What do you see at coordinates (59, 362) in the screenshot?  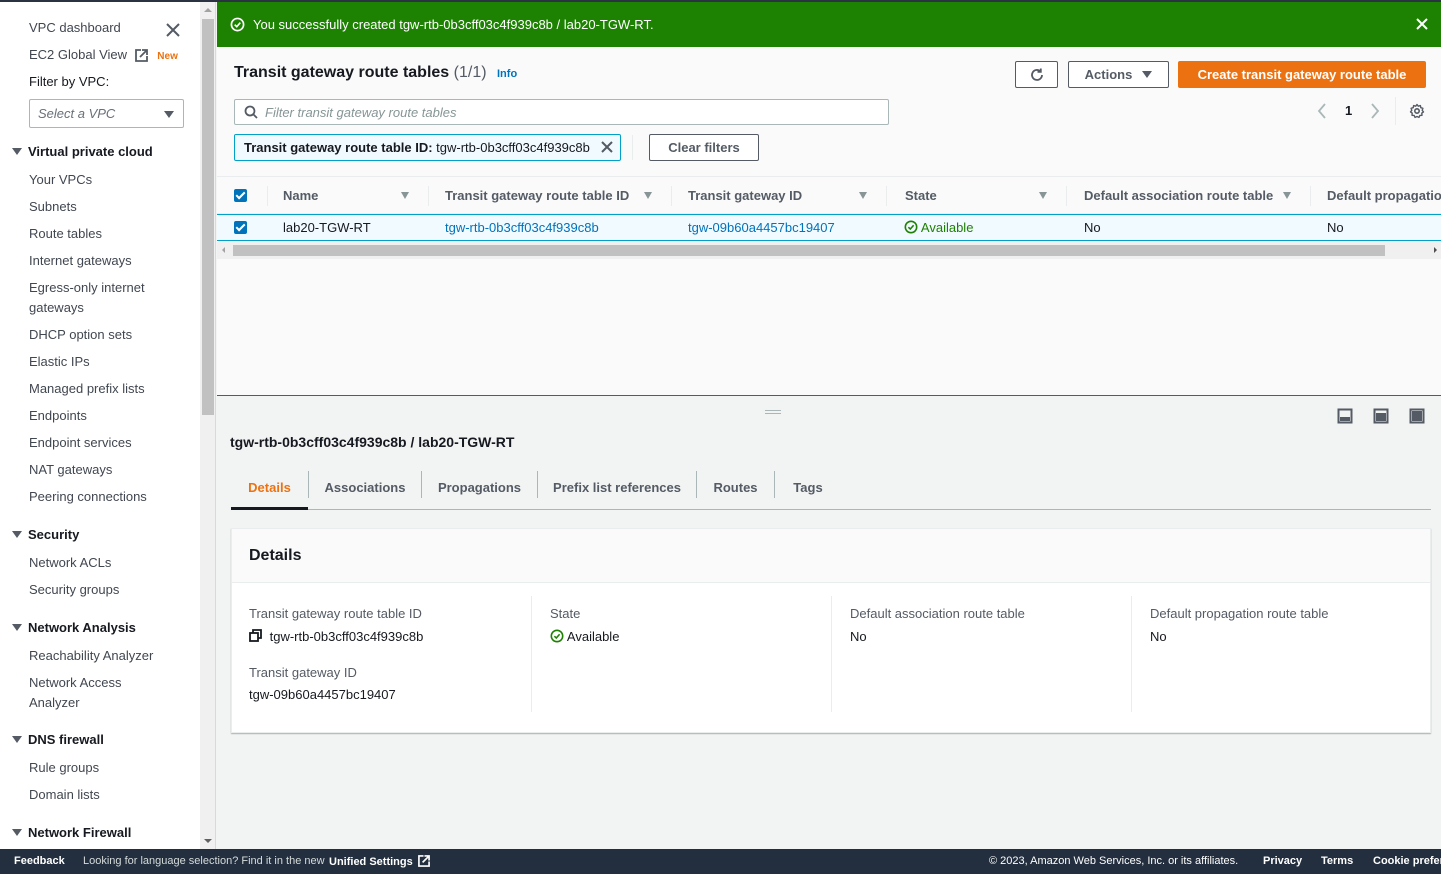 I see `sidebar-item-elastic-ips: Elastic IPs` at bounding box center [59, 362].